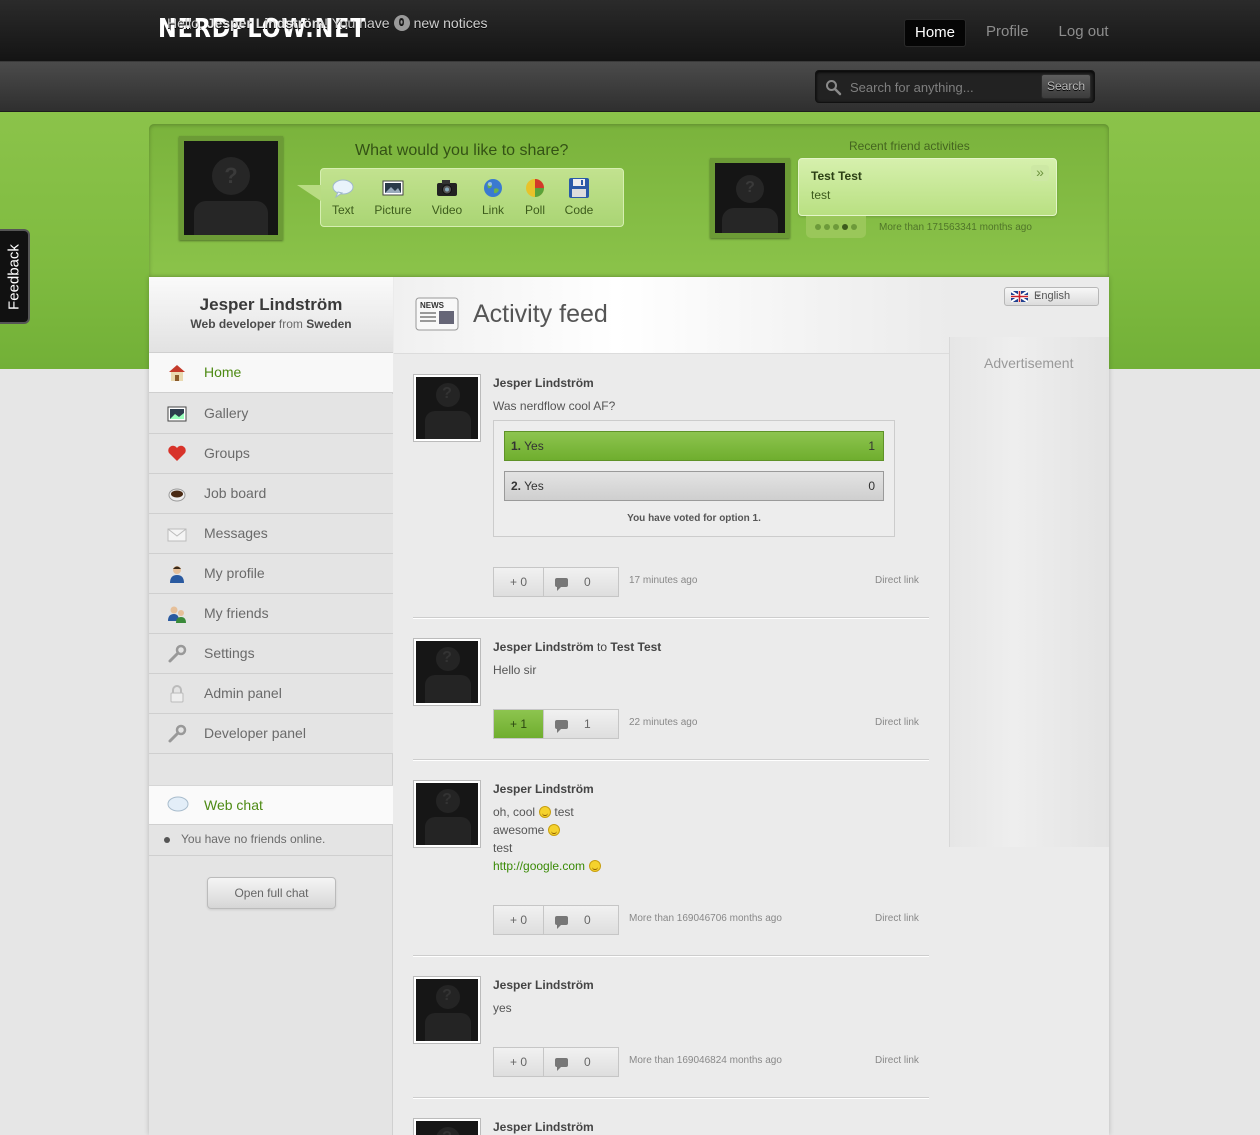 This screenshot has height=1135, width=1260. What do you see at coordinates (871, 486) in the screenshot?
I see `poll-option-votes: 0` at bounding box center [871, 486].